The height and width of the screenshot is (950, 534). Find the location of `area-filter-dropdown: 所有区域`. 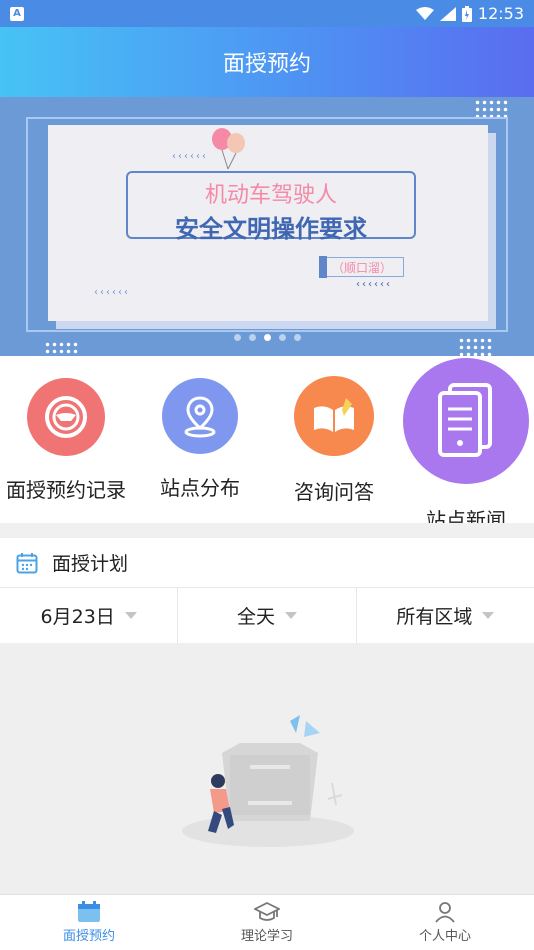

area-filter-dropdown: 所有区域 is located at coordinates (445, 615).